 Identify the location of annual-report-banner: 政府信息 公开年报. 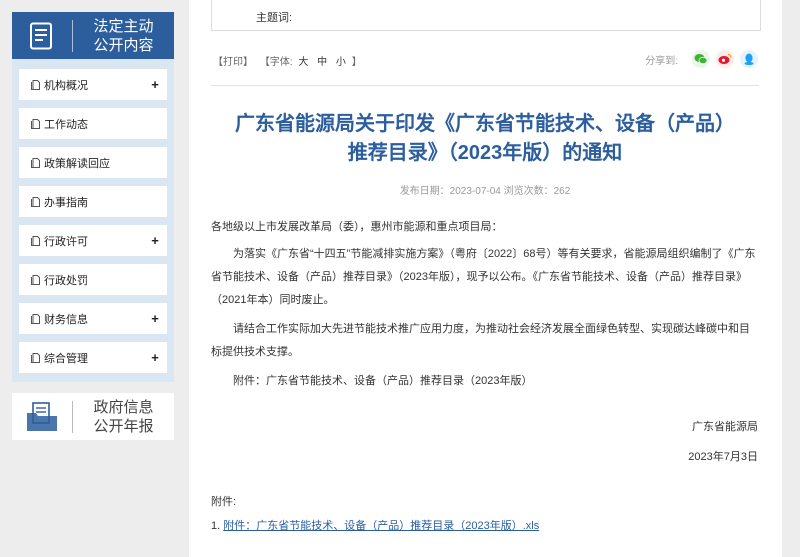
(93, 416).